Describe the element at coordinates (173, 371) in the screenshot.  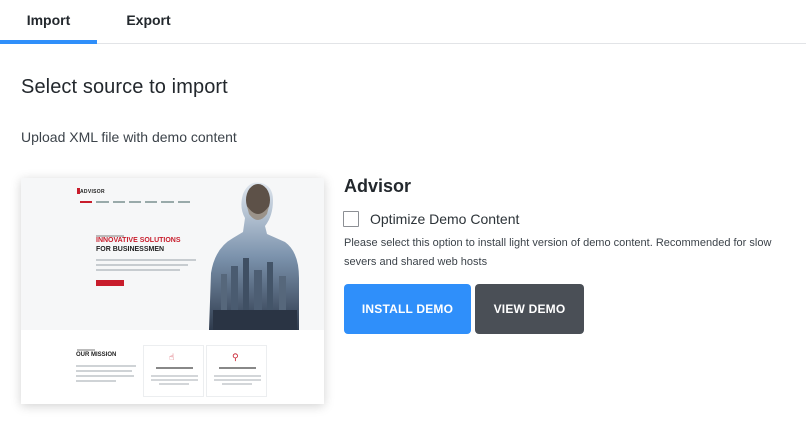
I see `preview-feature-box: ☝` at that location.